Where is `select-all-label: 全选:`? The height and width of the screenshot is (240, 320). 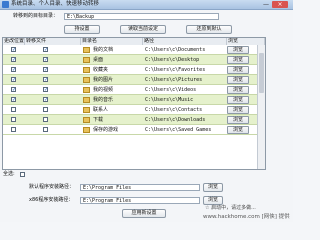 select-all-label: 全选: is located at coordinates (9, 174).